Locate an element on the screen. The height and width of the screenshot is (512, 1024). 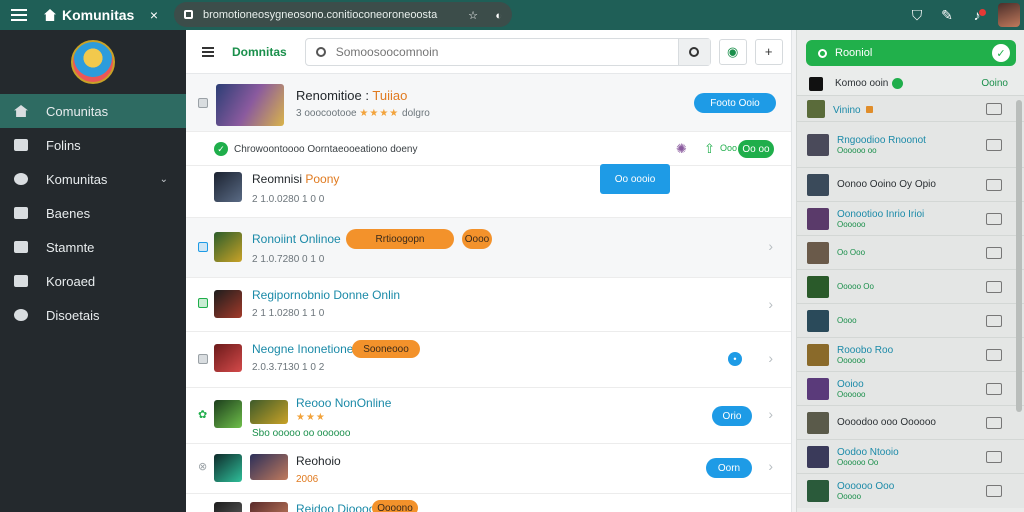
post-action-button: Orio is located at coordinates (732, 416).